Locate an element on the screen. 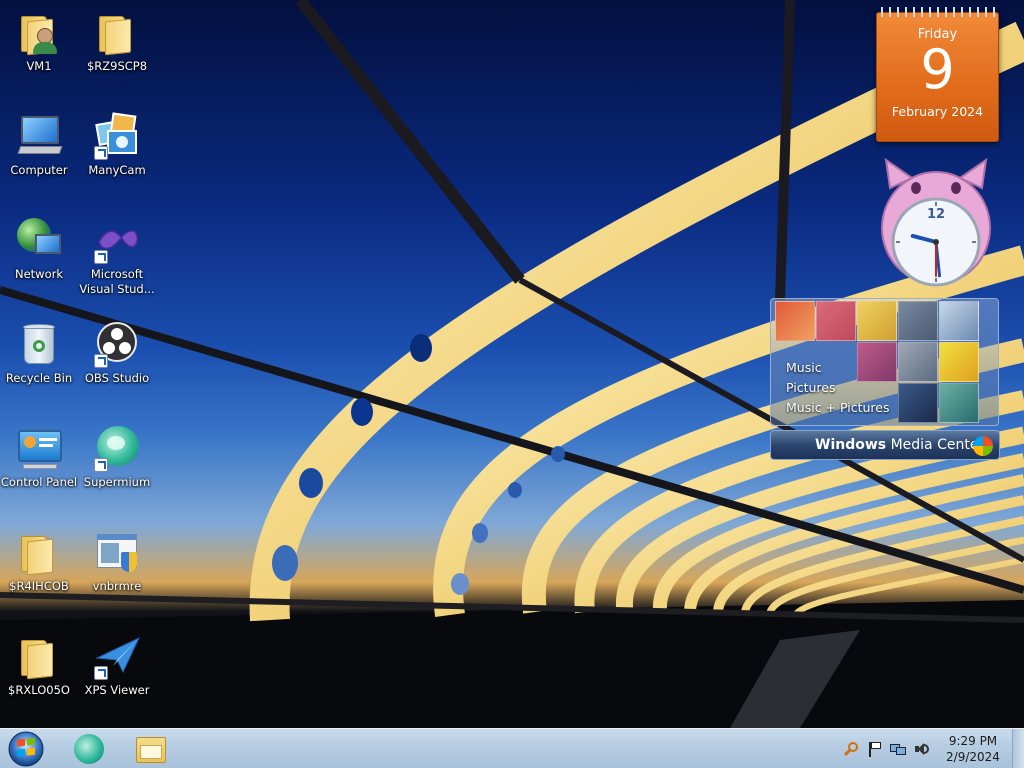  installer-icon is located at coordinates (117, 552).